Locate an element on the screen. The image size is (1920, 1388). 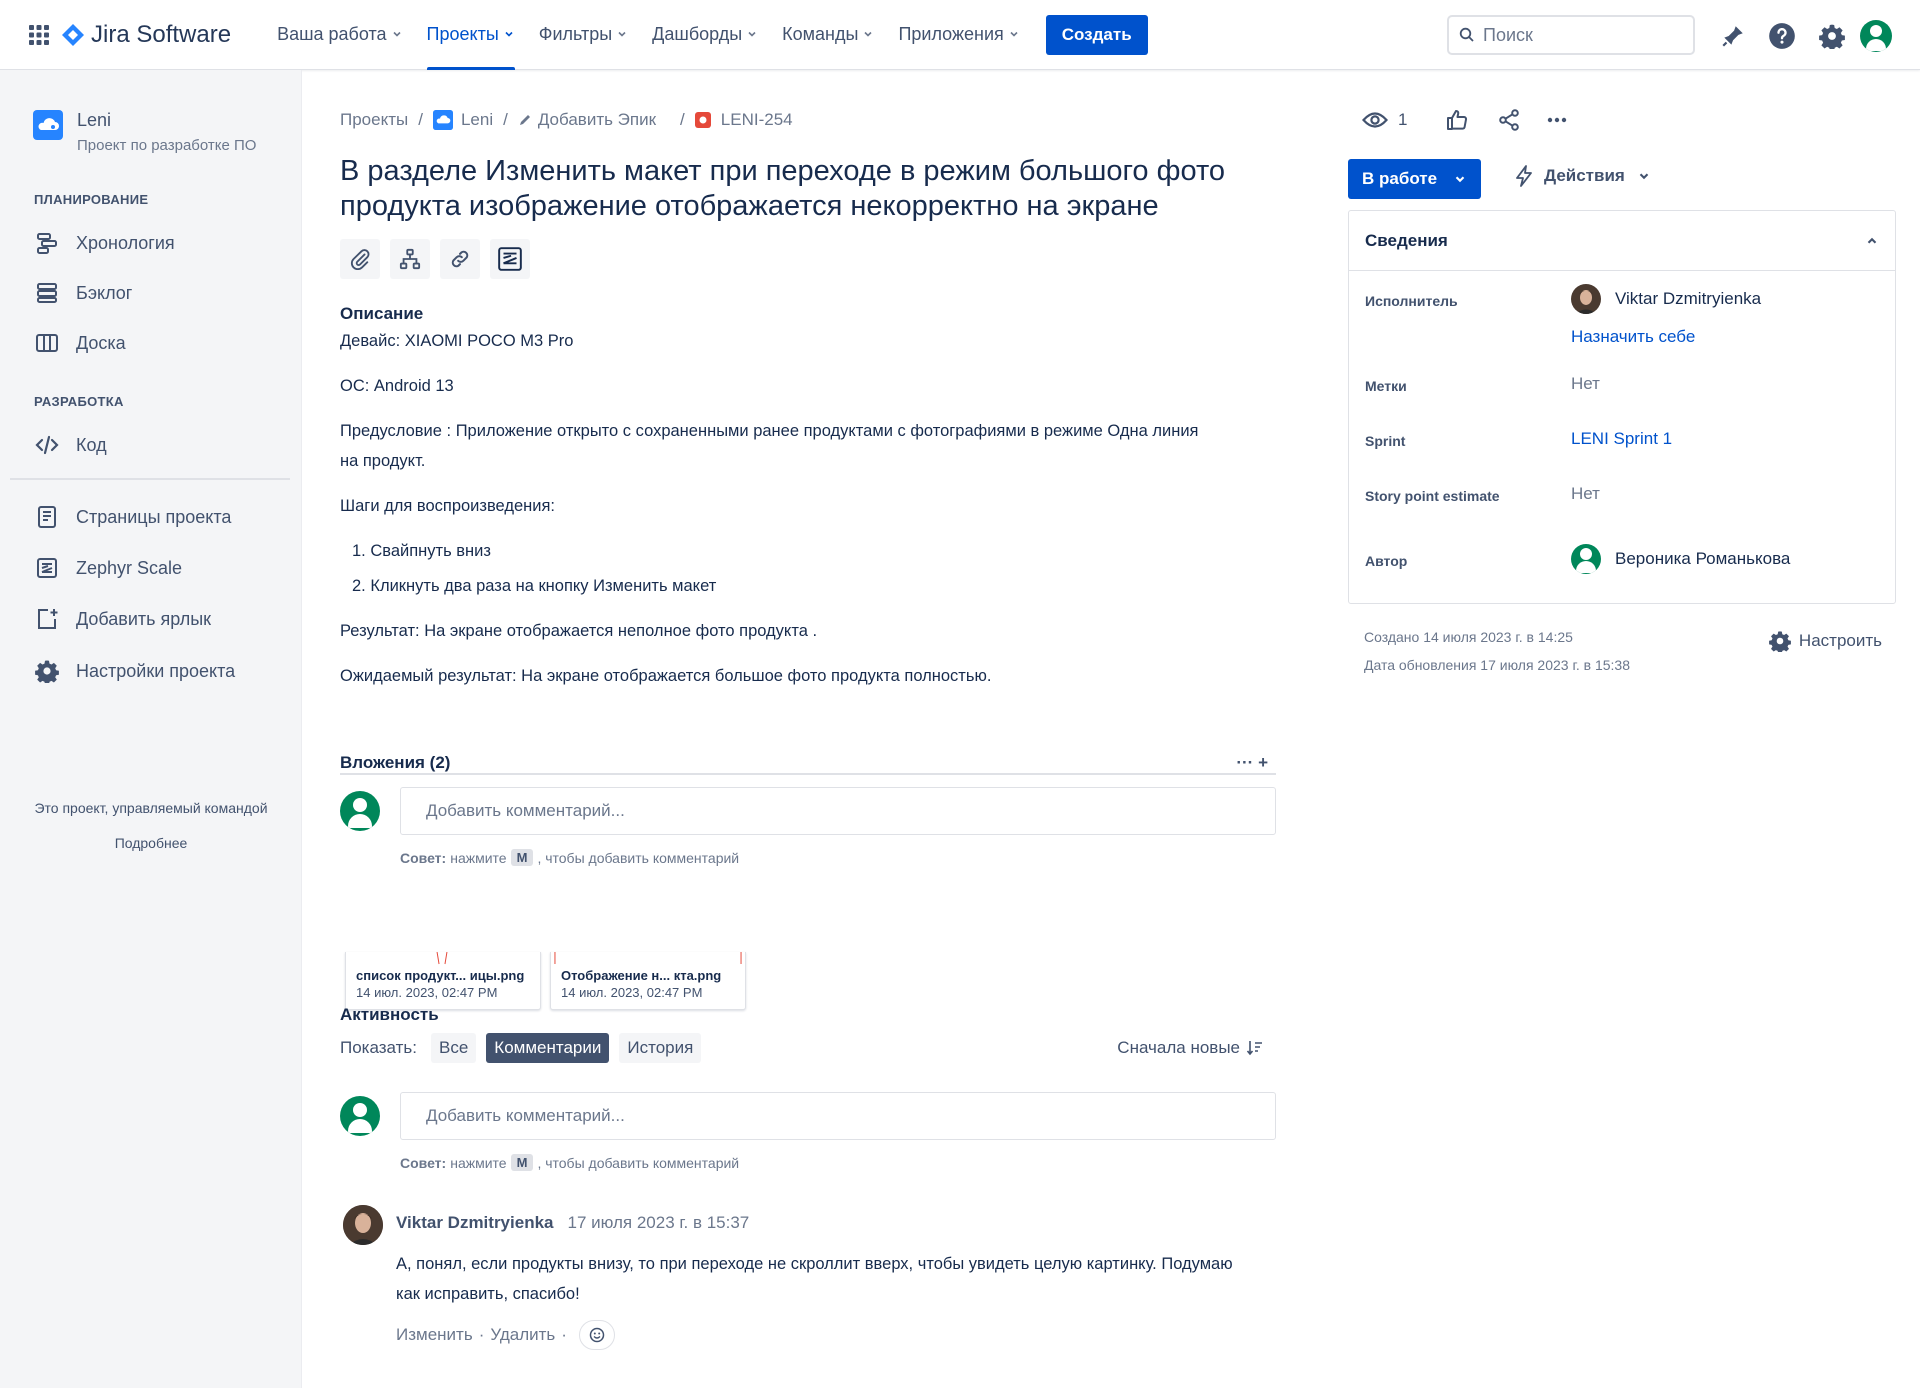
zephyr-test-button is located at coordinates (510, 259).